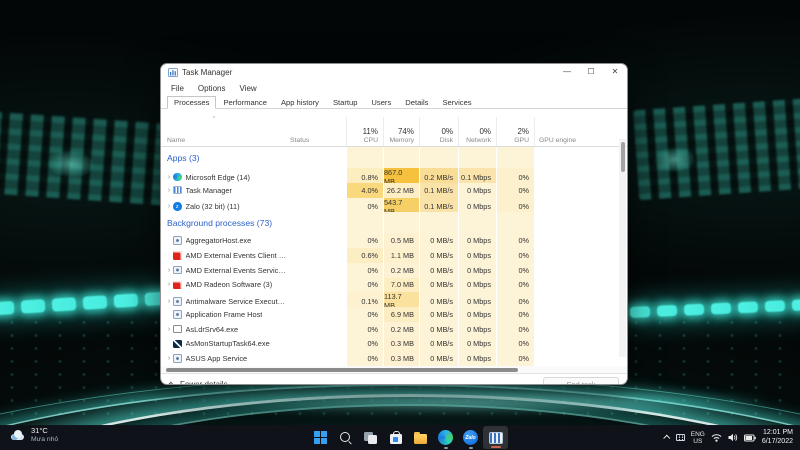 This screenshot has width=800, height=450. Describe the element at coordinates (622, 248) in the screenshot. I see `vertical-scrollbar` at that location.